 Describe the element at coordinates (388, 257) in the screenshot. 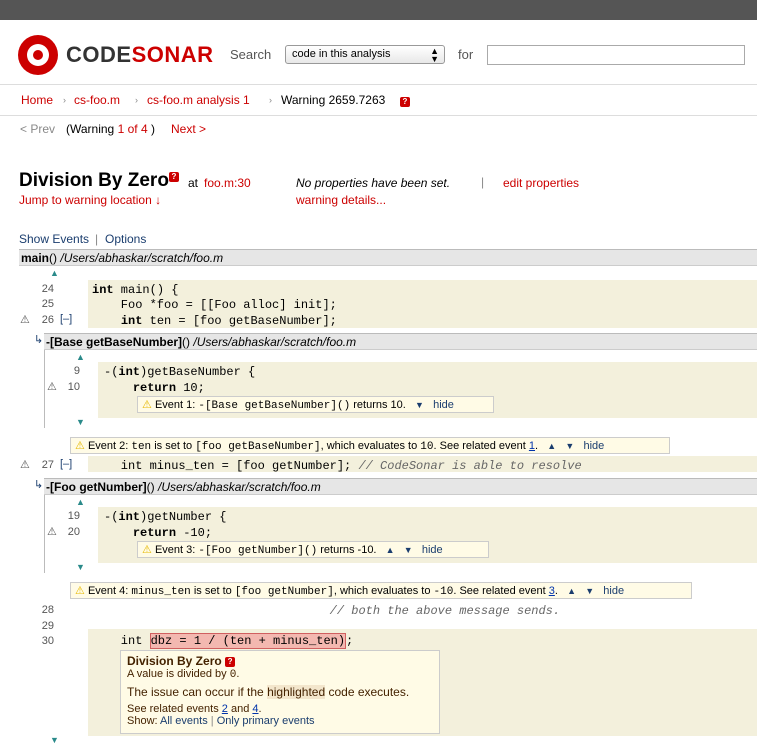

I see `function-header-main: main() /Users/abhaskar/scratch/foo.m` at that location.